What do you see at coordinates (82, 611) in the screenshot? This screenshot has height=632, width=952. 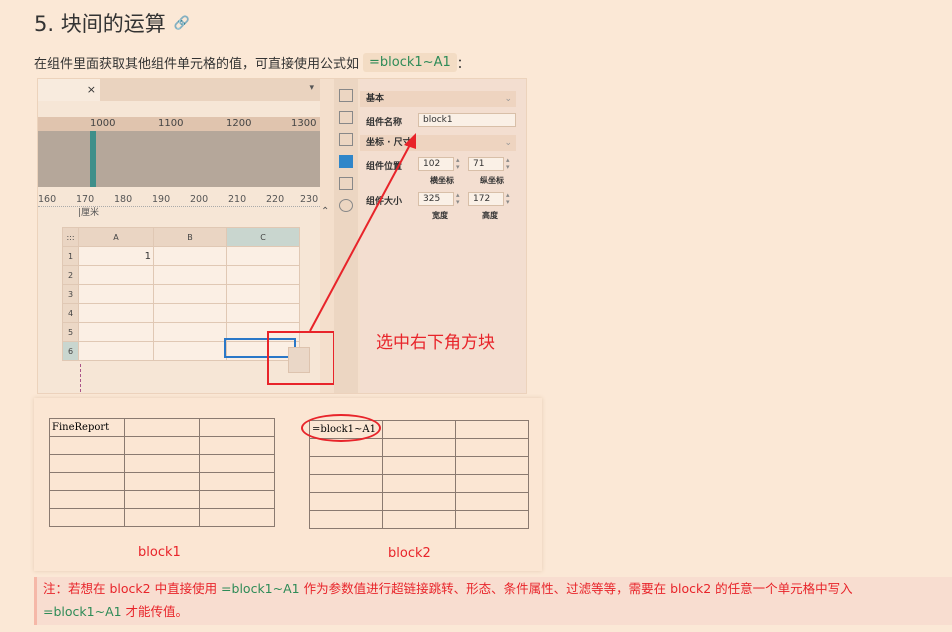 I see `note-code-2: =block1~A1` at bounding box center [82, 611].